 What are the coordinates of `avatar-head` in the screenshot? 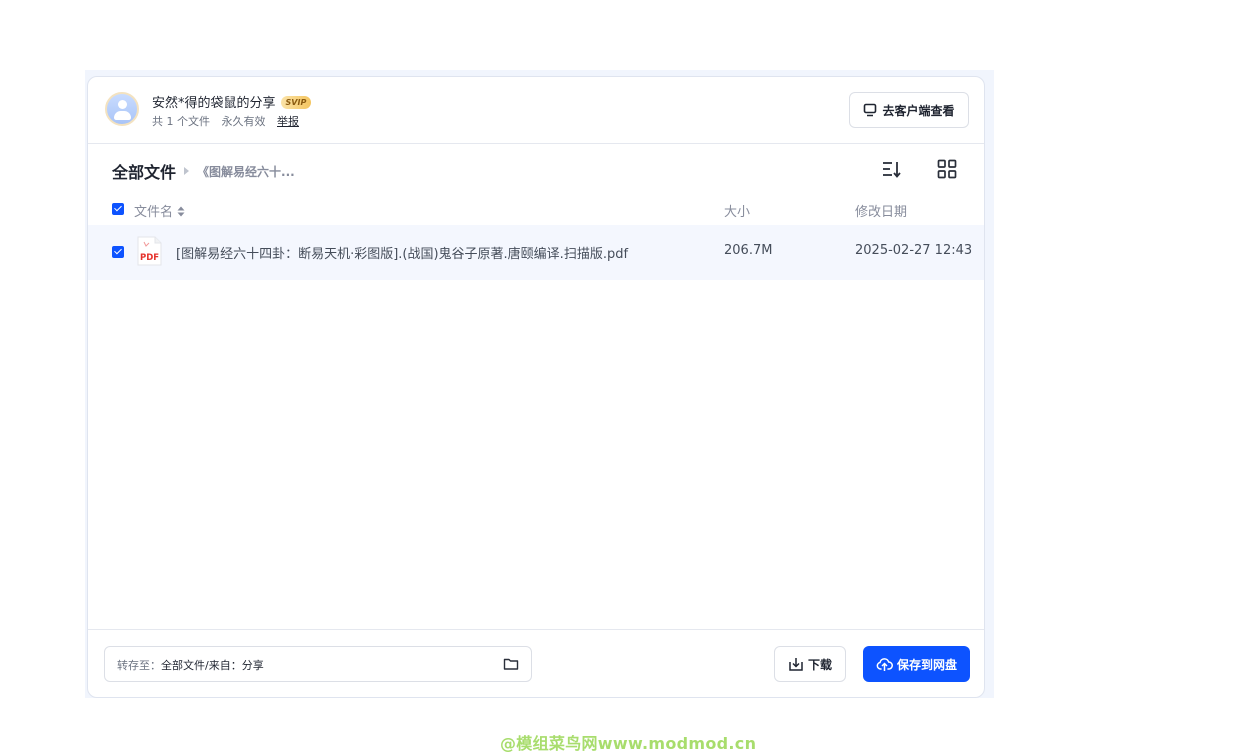 It's located at (122, 104).